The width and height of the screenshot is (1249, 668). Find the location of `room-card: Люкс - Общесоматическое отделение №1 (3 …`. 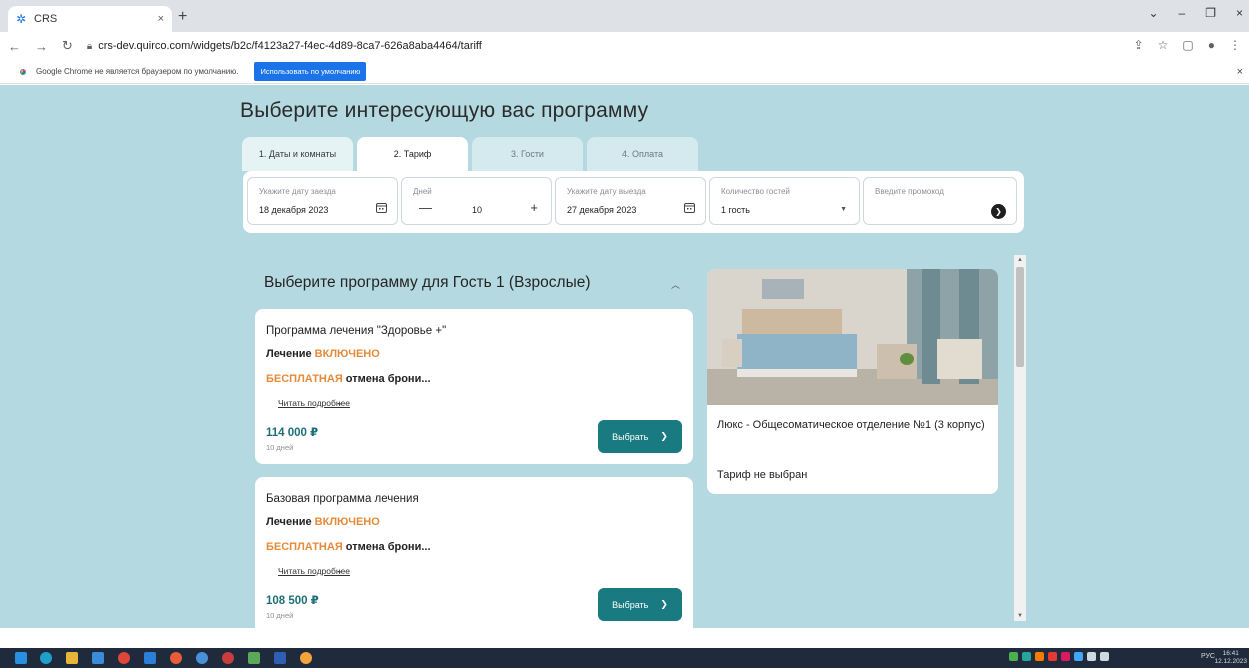

room-card: Люкс - Общесоматическое отделение №1 (3 … is located at coordinates (852, 381).